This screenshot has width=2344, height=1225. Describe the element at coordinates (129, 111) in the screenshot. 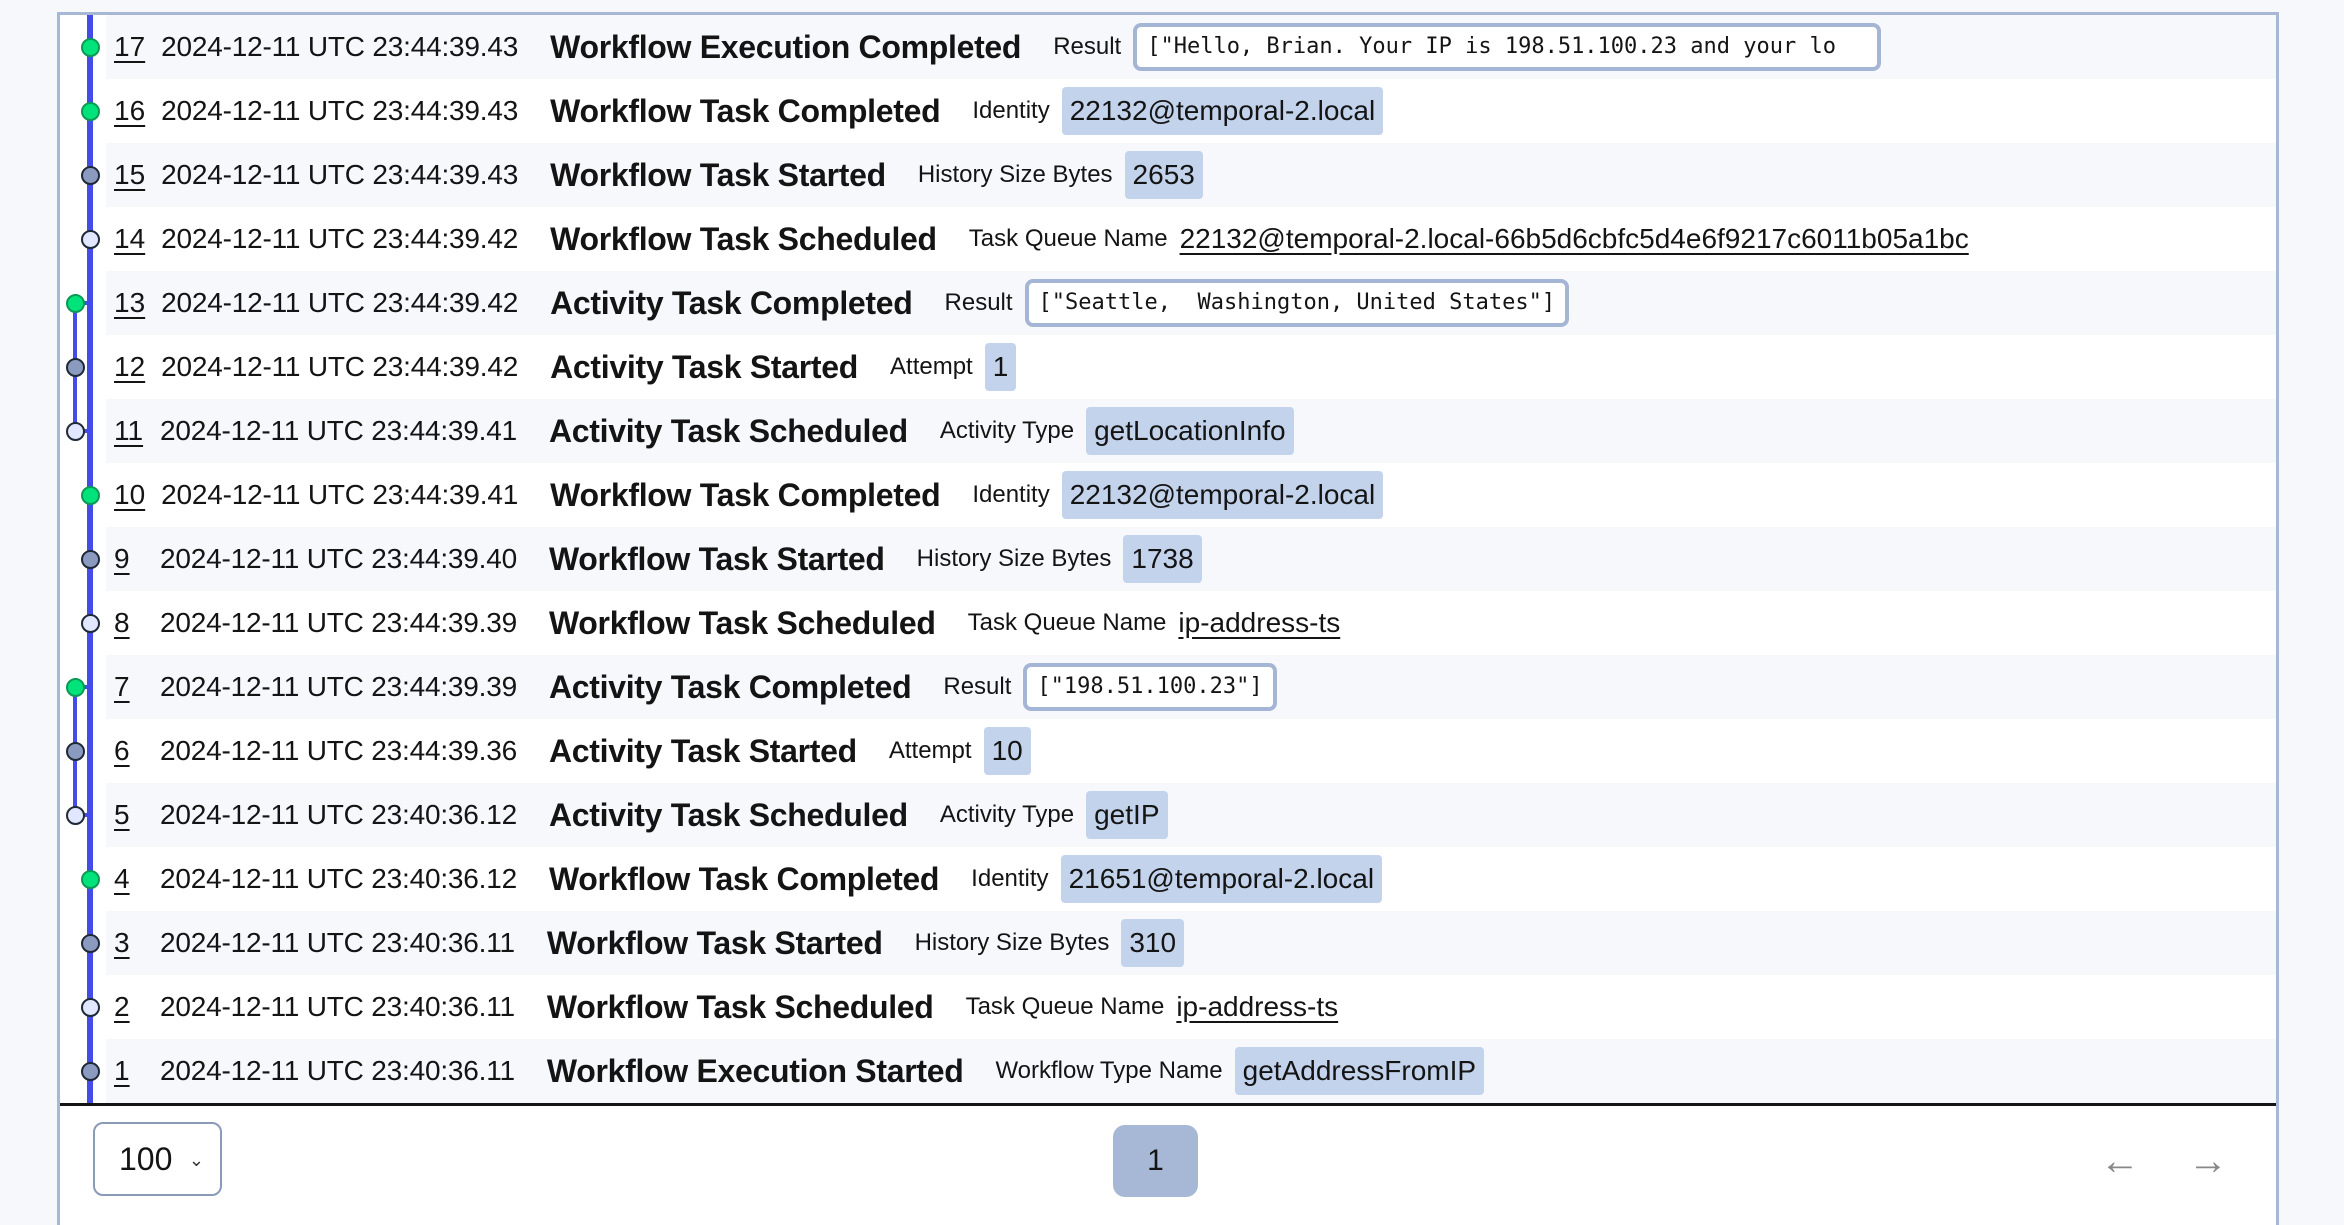

I see `event-id-link: 16` at that location.